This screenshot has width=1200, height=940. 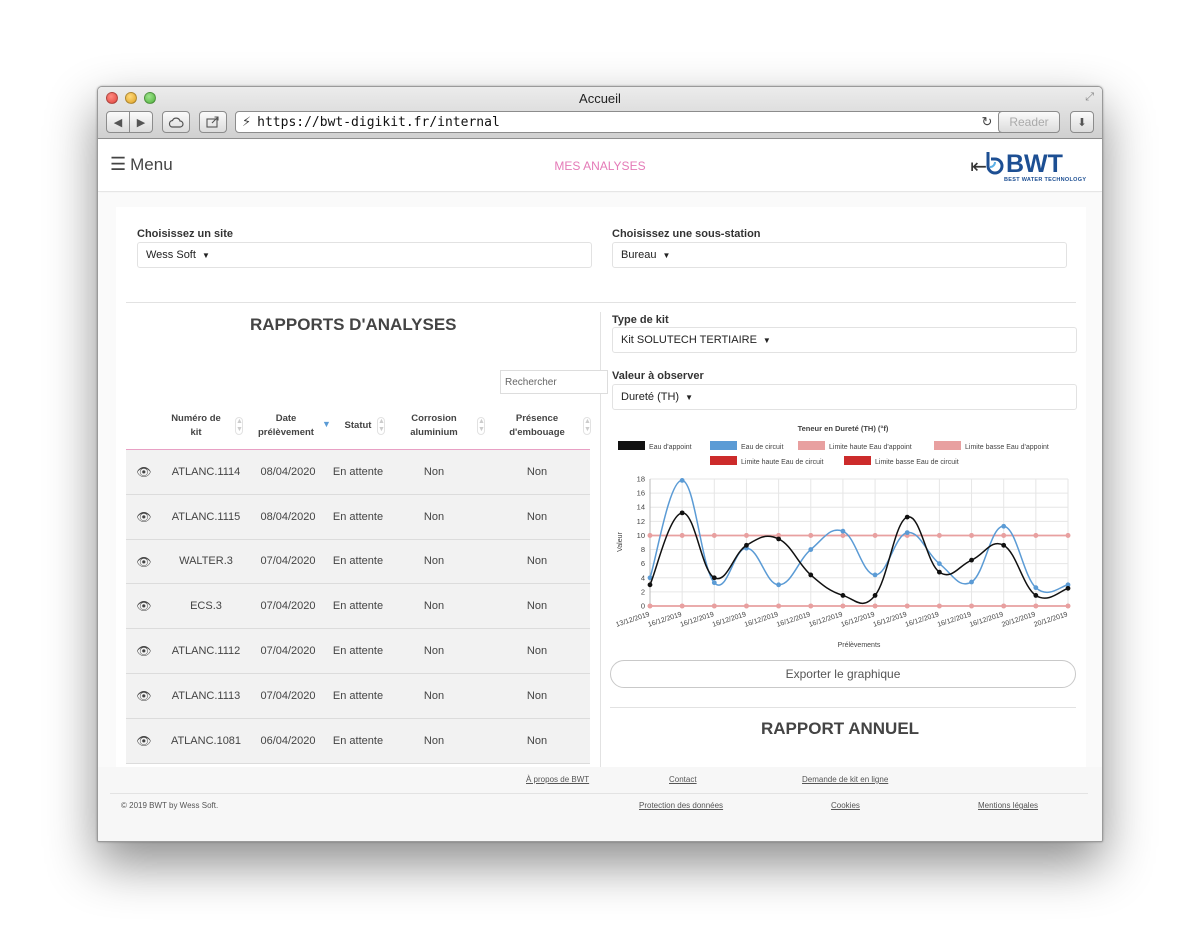 I want to click on address-bar: ⚡ https://bwt-digikit.fr/internal, so click(x=645, y=122).